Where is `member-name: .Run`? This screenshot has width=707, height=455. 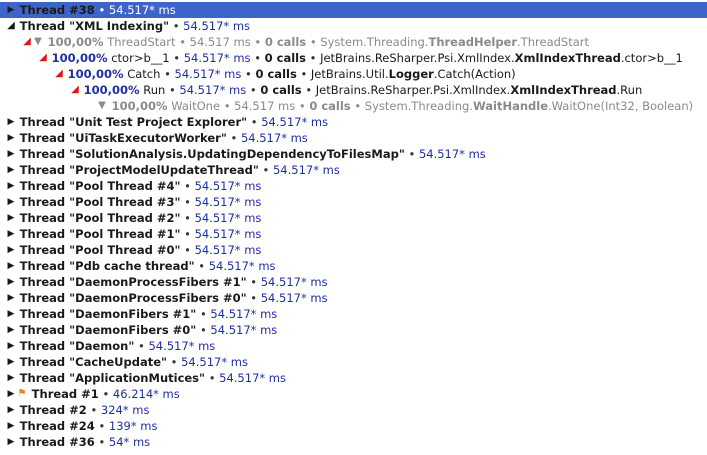
member-name: .Run is located at coordinates (629, 90).